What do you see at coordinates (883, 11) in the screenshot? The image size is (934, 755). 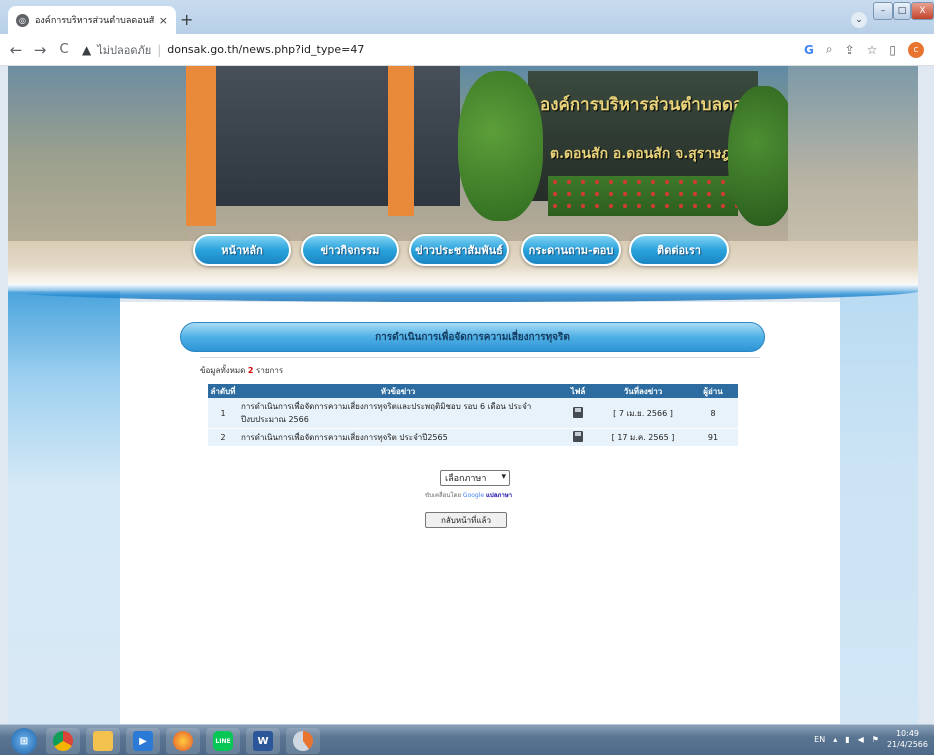 I see `window-minimize-button: –` at bounding box center [883, 11].